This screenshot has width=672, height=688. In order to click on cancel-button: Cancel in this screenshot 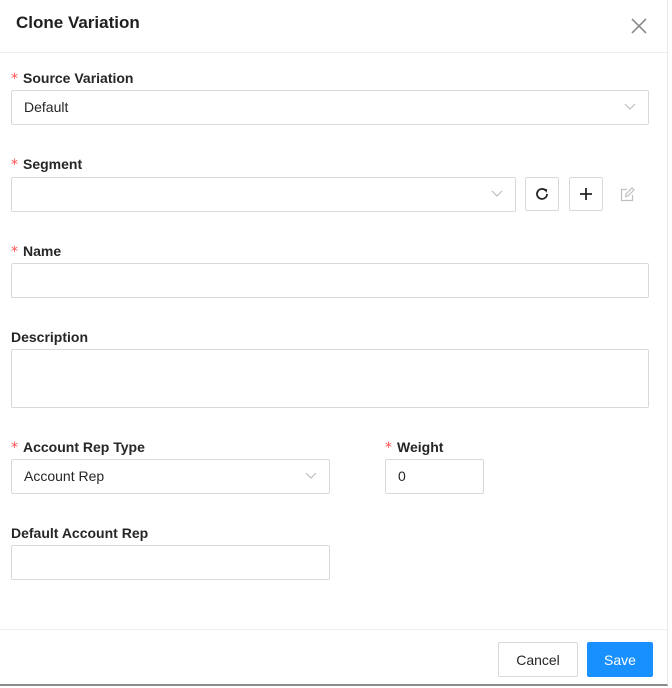, I will do `click(538, 659)`.